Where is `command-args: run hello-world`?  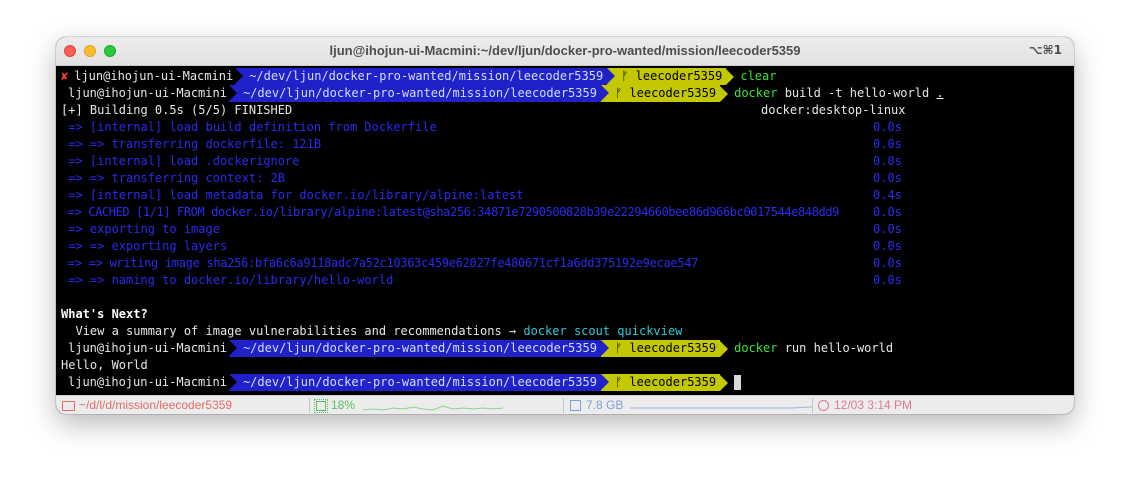 command-args: run hello-world is located at coordinates (835, 348).